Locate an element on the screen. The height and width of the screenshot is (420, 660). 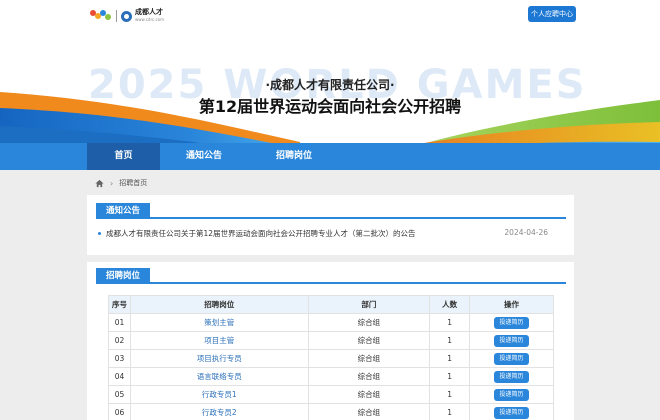
chengdu-rencai-logo-icon is located at coordinates (126, 16).